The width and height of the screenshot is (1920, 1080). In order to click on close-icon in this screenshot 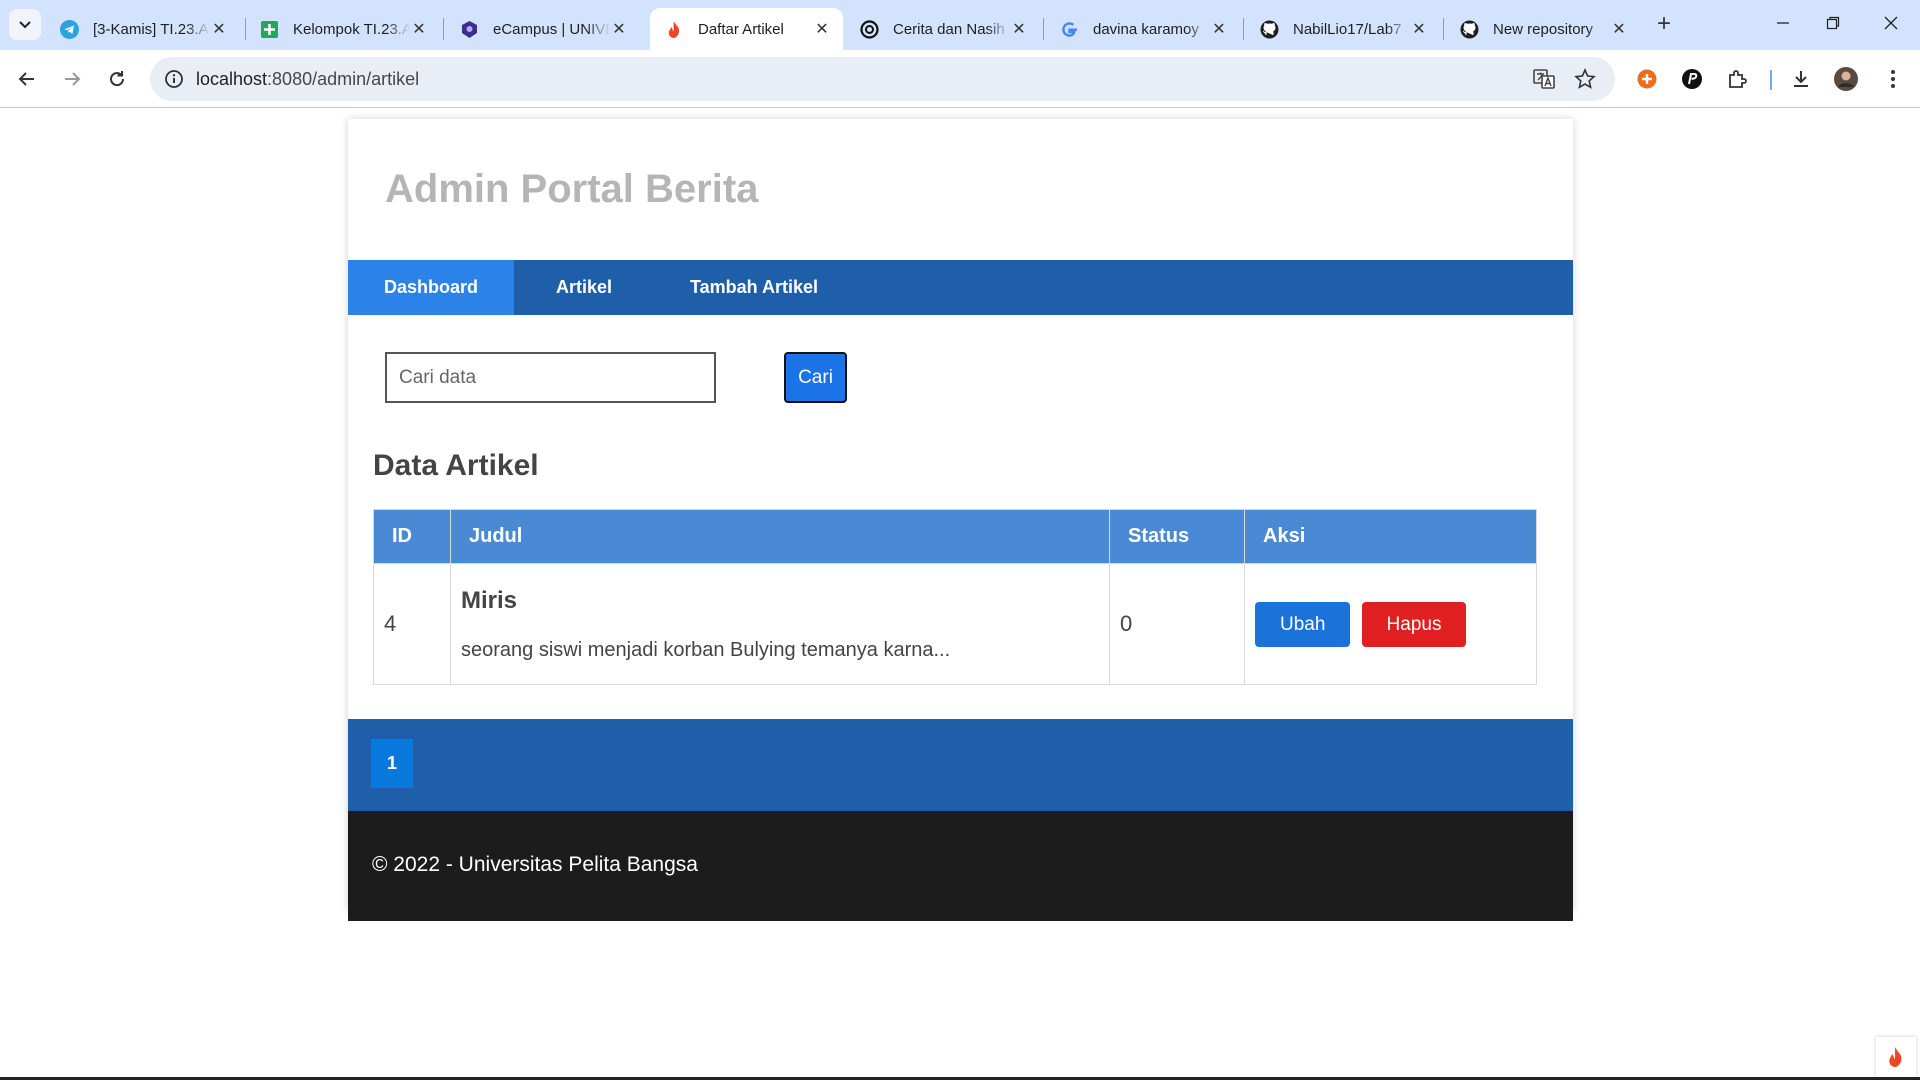, I will do `click(1891, 23)`.